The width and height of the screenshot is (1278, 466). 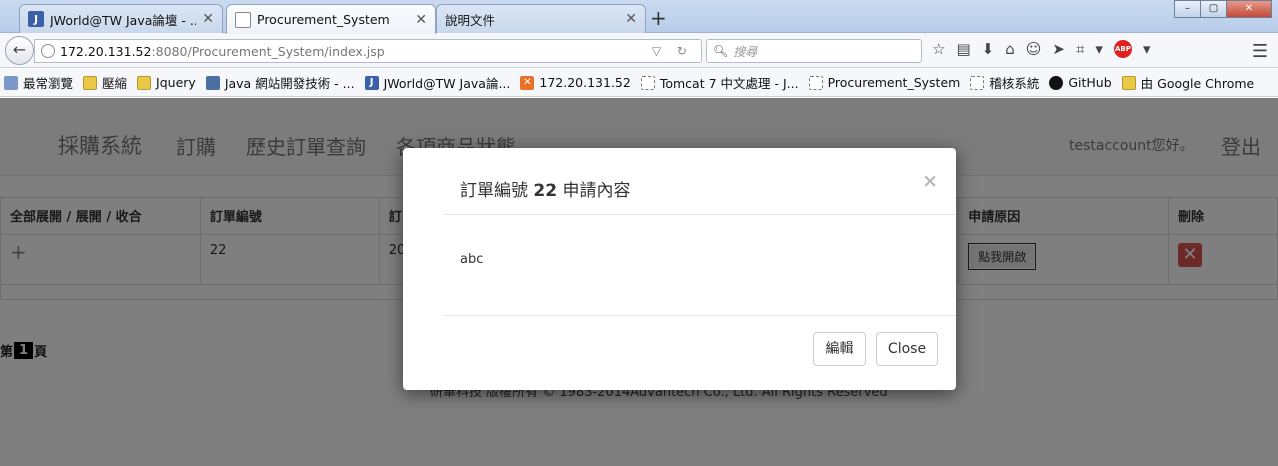 What do you see at coordinates (1260, 51) in the screenshot?
I see `menu-icon: ☰` at bounding box center [1260, 51].